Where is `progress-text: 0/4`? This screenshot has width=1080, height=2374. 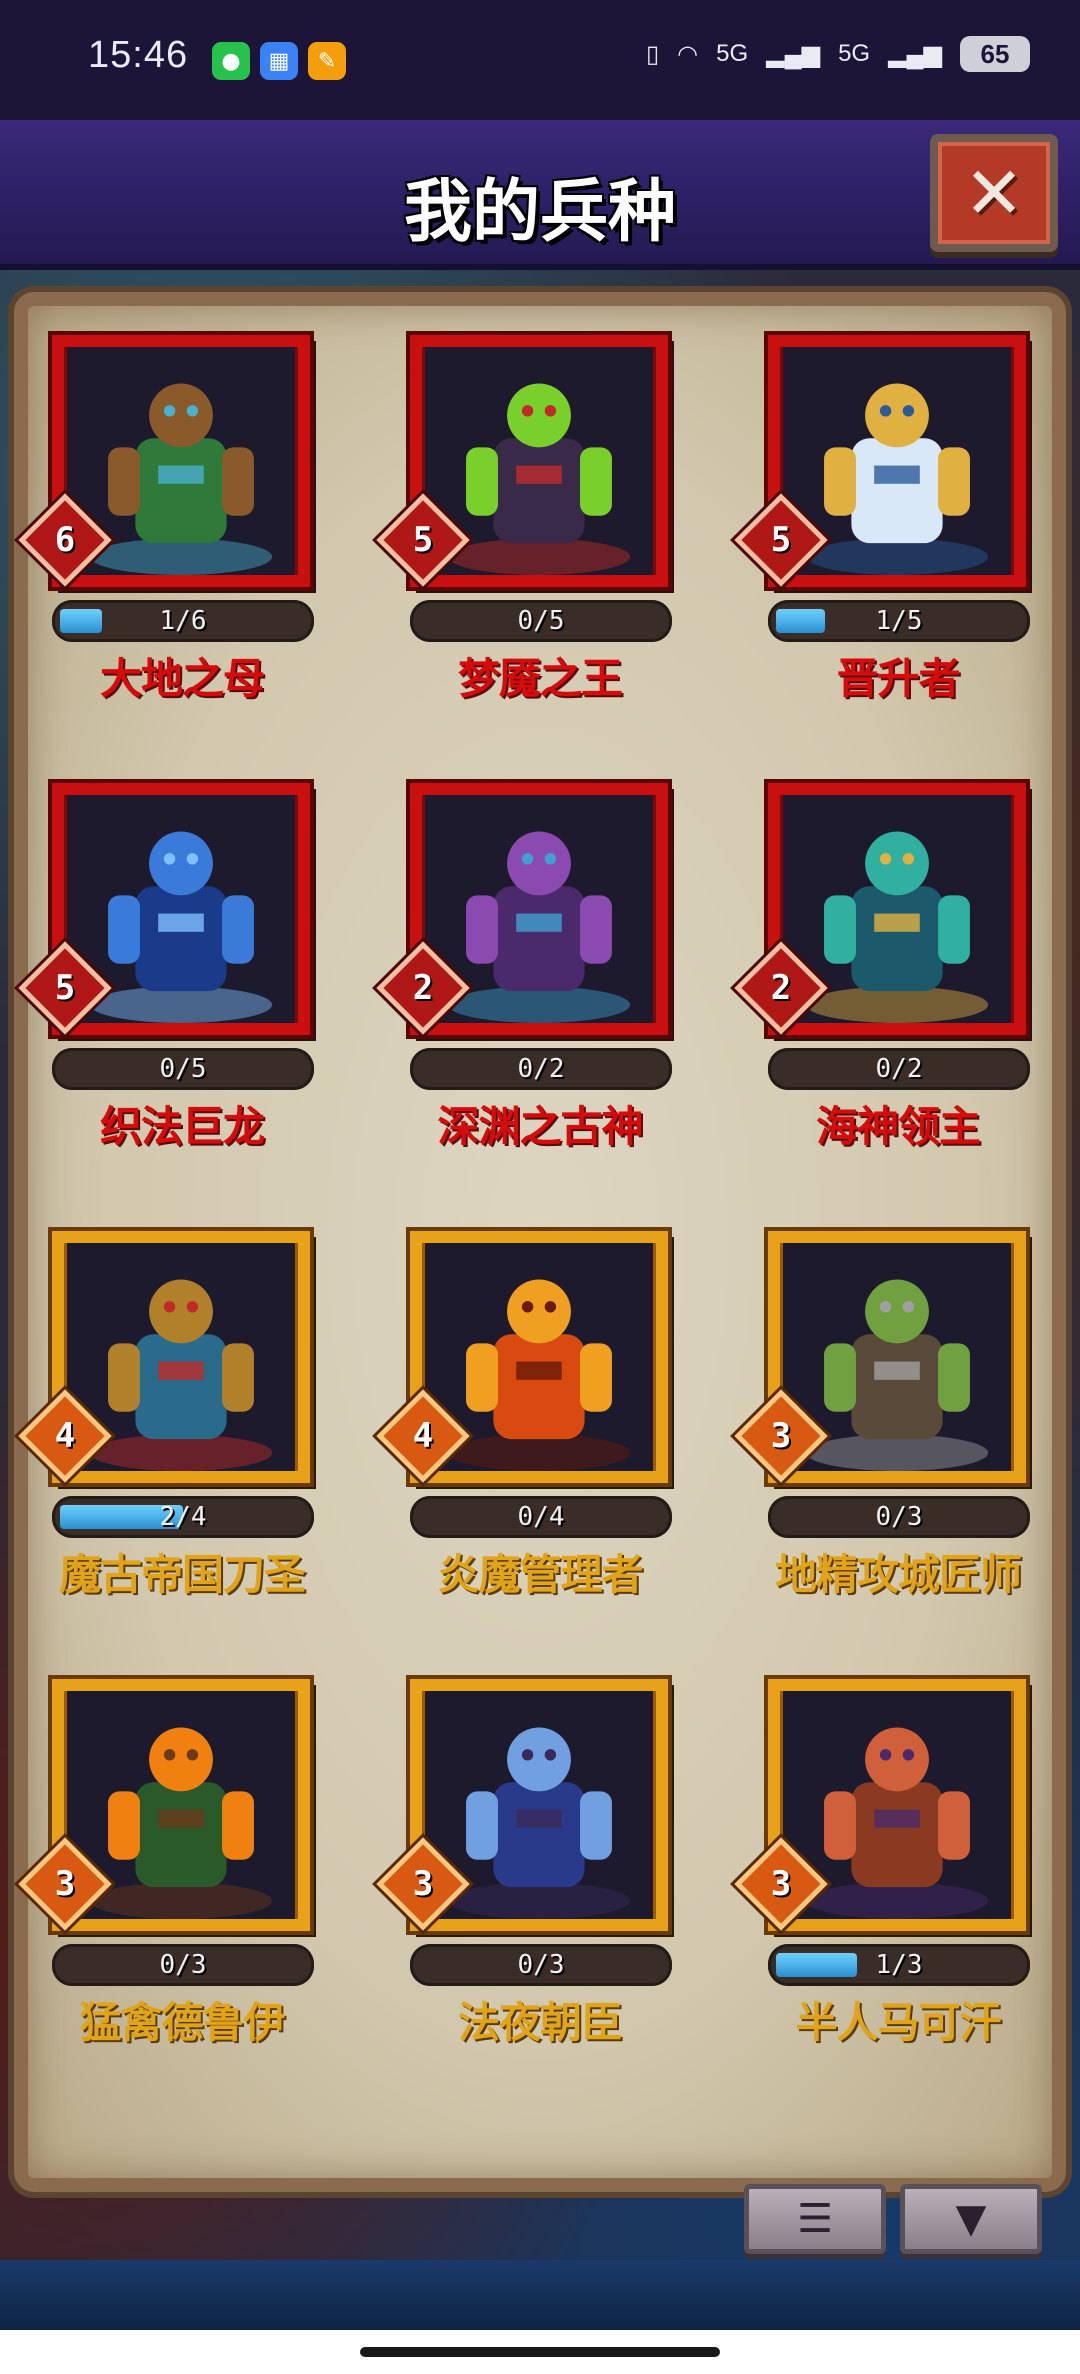 progress-text: 0/4 is located at coordinates (541, 1517).